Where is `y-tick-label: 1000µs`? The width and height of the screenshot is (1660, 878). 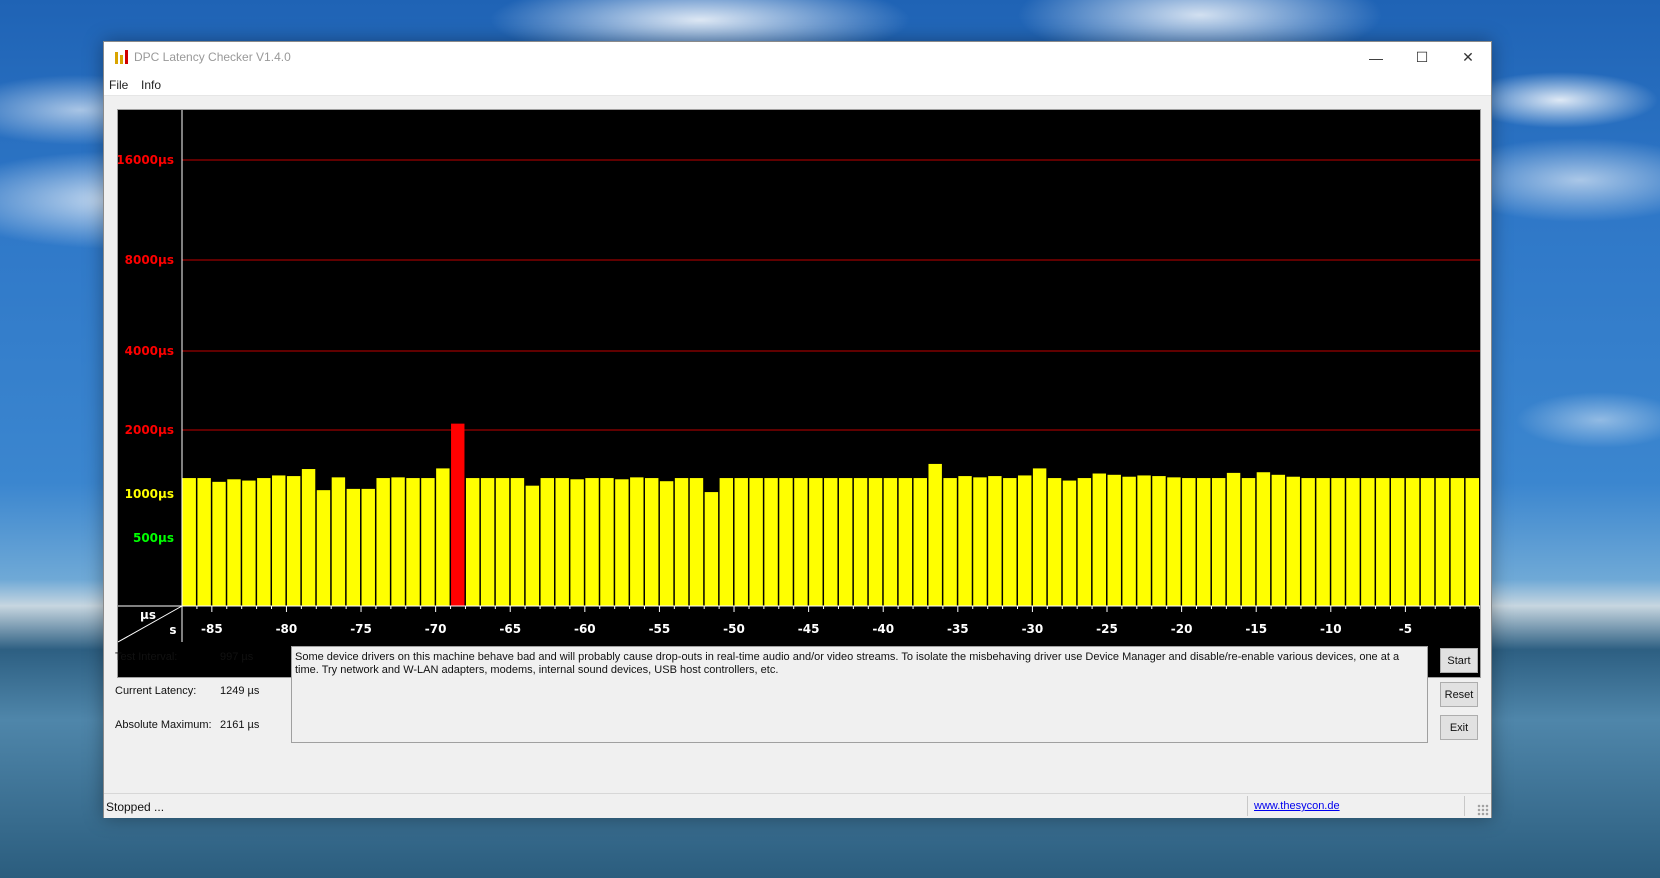 y-tick-label: 1000µs is located at coordinates (149, 494).